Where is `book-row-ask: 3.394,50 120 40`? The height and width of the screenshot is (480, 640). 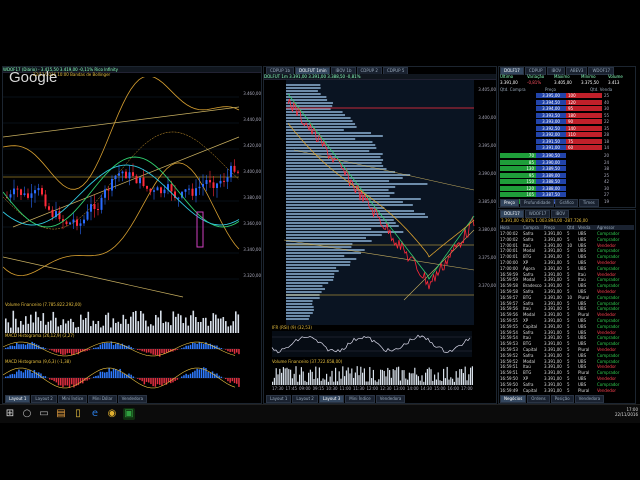 book-row-ask: 3.394,50 120 40 is located at coordinates (567, 102).